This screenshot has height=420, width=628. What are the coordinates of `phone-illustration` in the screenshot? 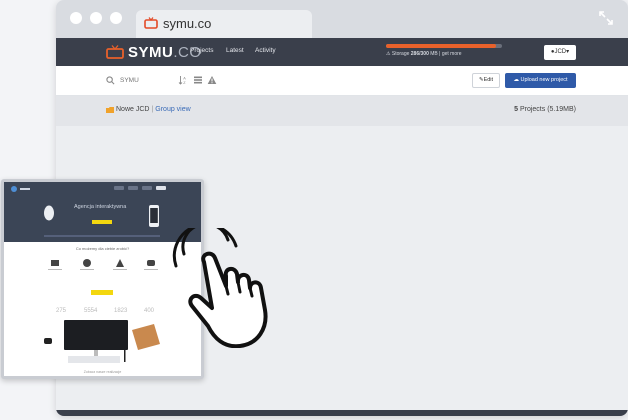 It's located at (154, 216).